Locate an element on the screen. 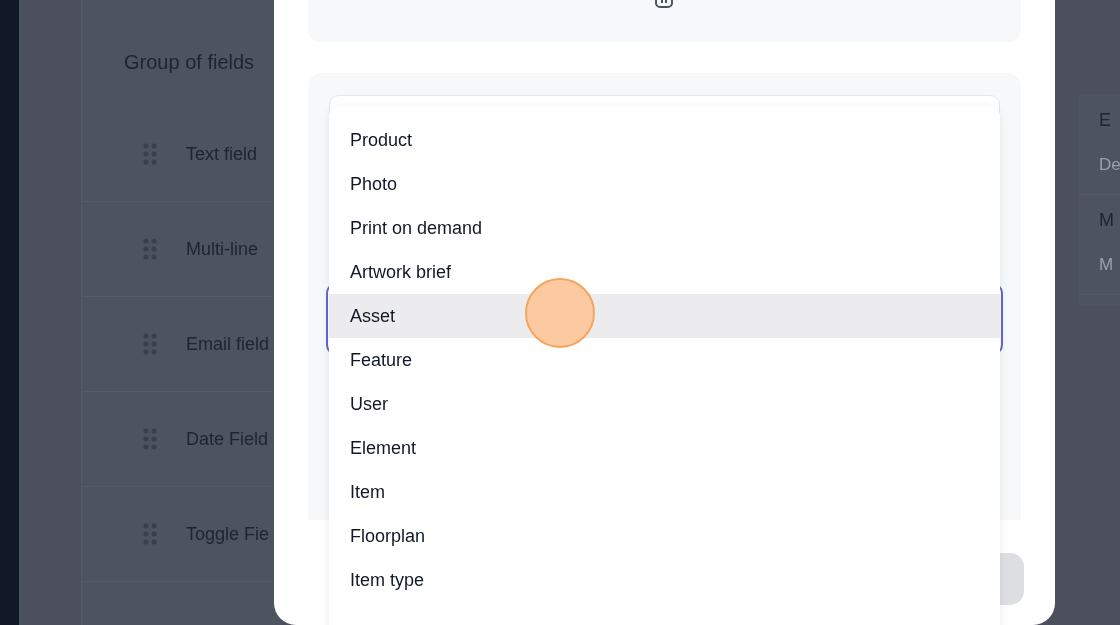 The height and width of the screenshot is (625, 1120). dropdown-option: Floorplan is located at coordinates (664, 536).